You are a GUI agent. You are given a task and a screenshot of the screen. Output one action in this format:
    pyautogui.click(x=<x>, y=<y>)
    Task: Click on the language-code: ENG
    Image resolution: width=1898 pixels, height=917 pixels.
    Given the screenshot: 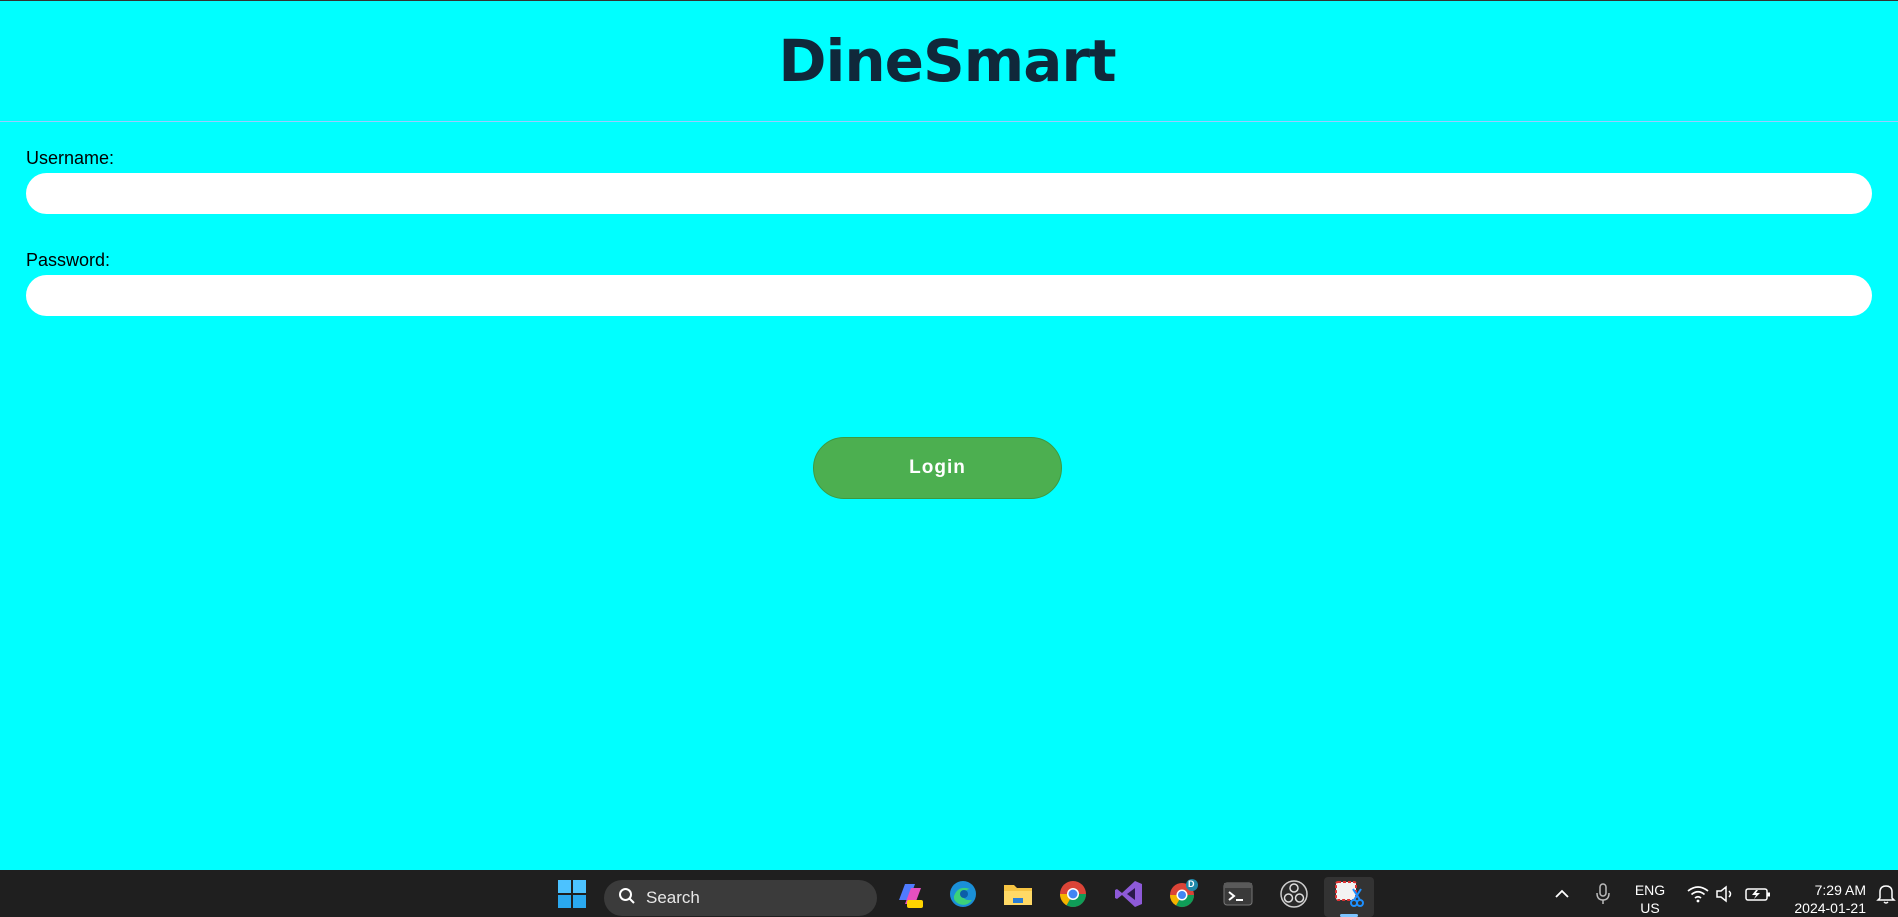 What is the action you would take?
    pyautogui.click(x=1650, y=890)
    